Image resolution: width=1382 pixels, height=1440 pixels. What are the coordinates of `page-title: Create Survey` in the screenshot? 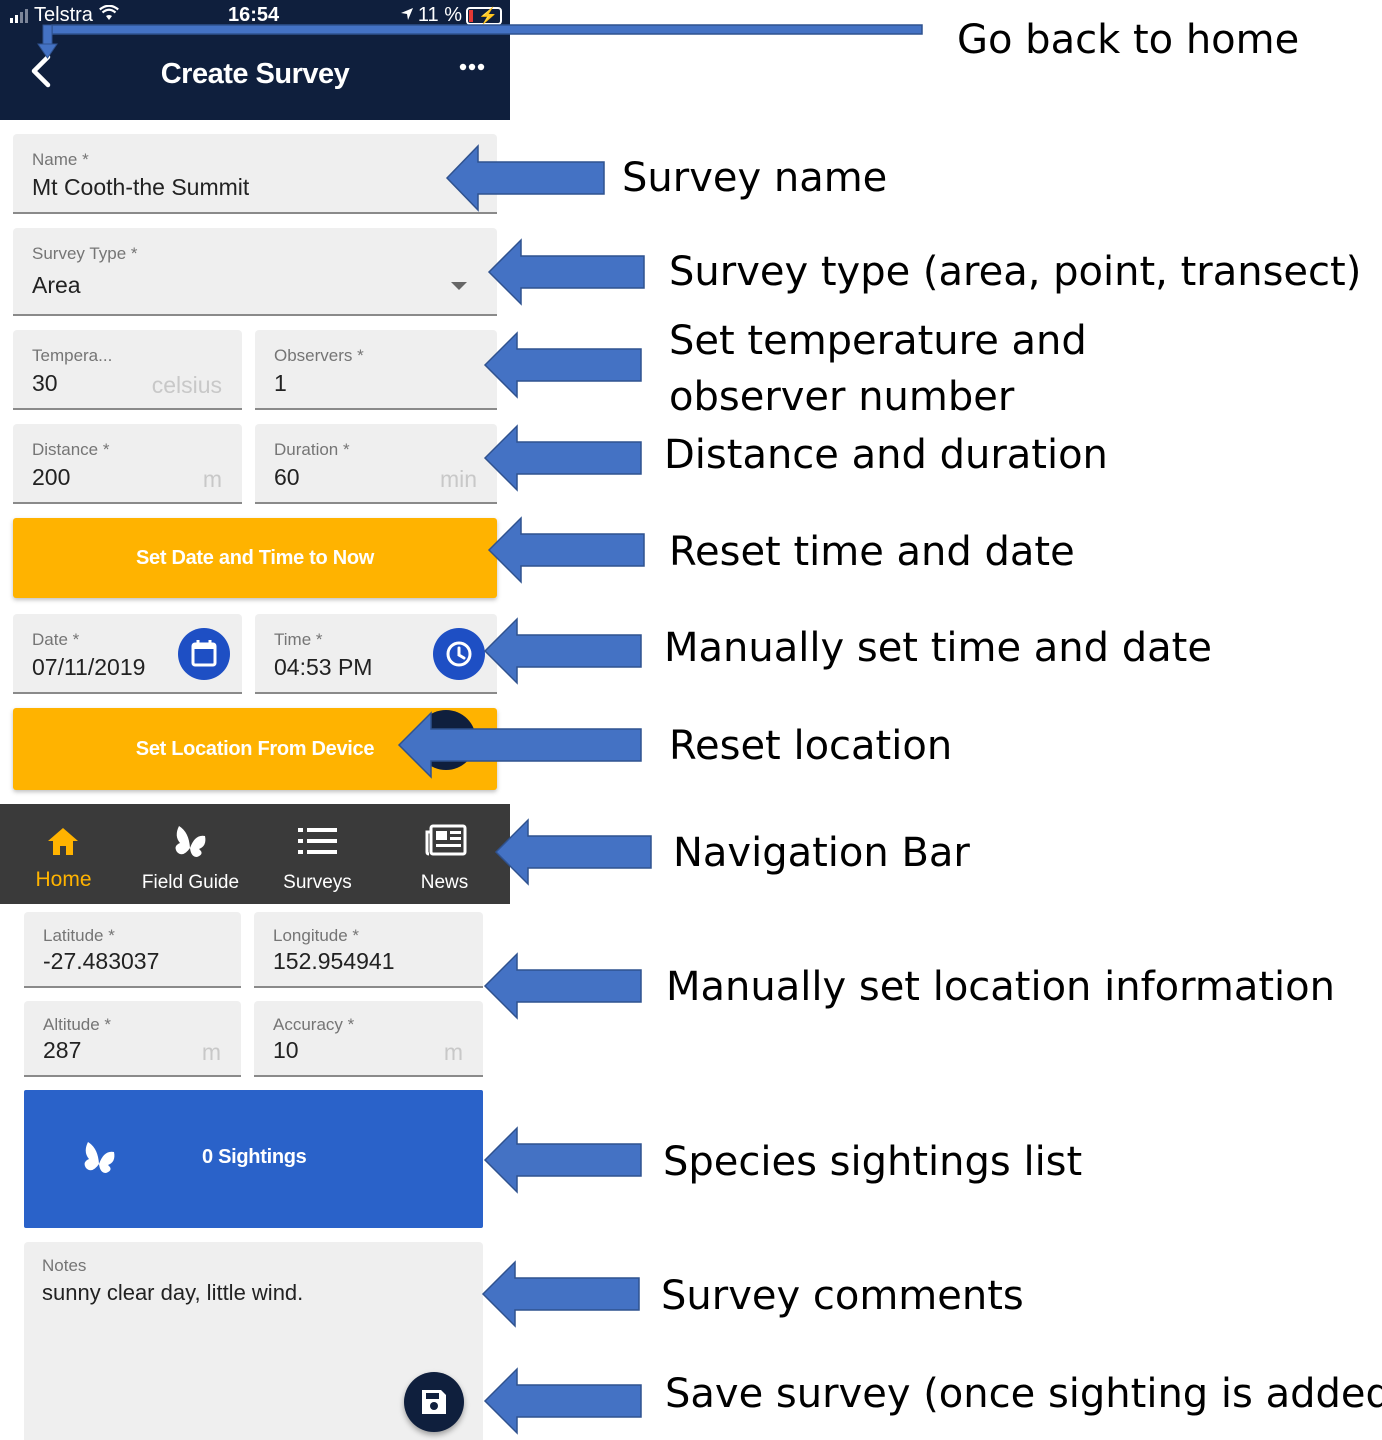 It's located at (255, 74).